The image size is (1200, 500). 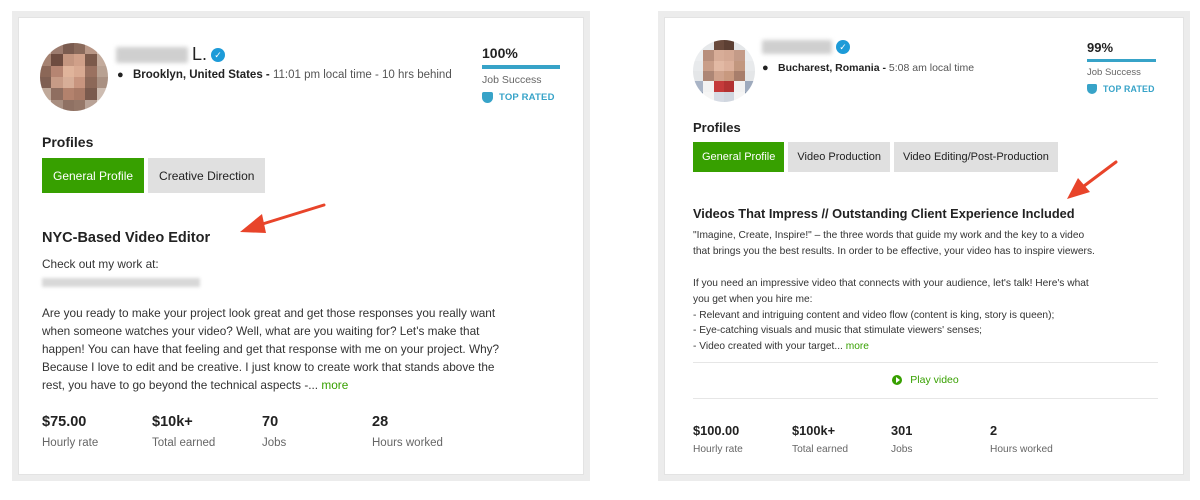 I want to click on stat-hours-worked: 2 Hours worked, so click(x=1039, y=439).